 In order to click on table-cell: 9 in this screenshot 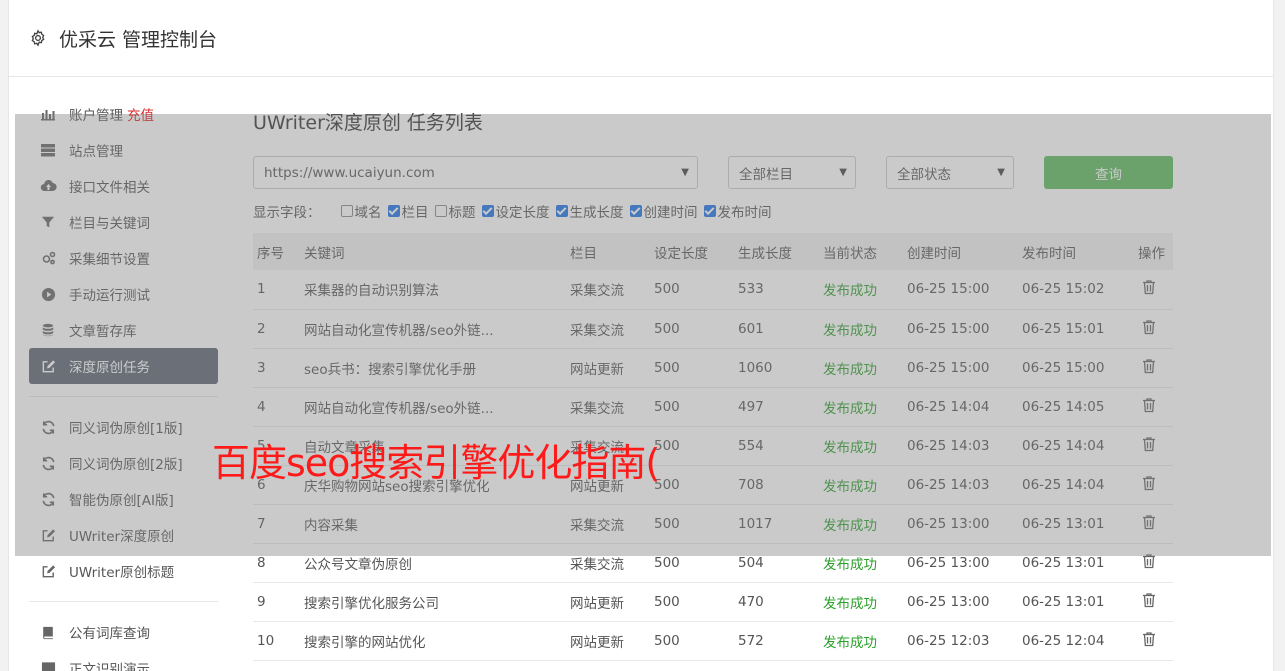, I will do `click(276, 602)`.